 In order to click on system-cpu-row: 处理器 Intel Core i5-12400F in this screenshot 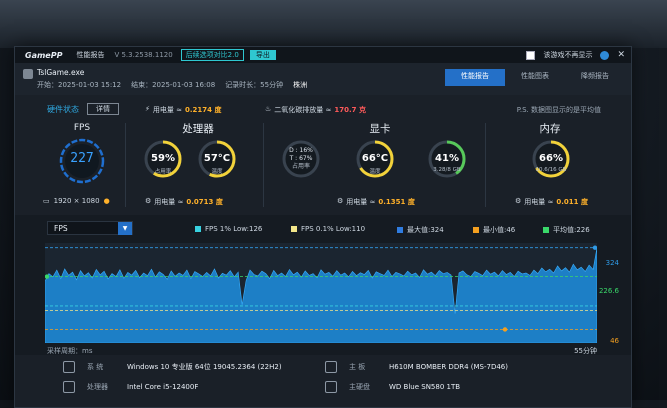, I will do `click(130, 387)`.